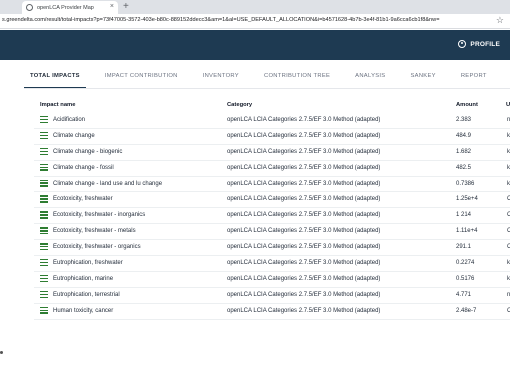  I want to click on impact-name-cell: Climate change, so click(74, 135).